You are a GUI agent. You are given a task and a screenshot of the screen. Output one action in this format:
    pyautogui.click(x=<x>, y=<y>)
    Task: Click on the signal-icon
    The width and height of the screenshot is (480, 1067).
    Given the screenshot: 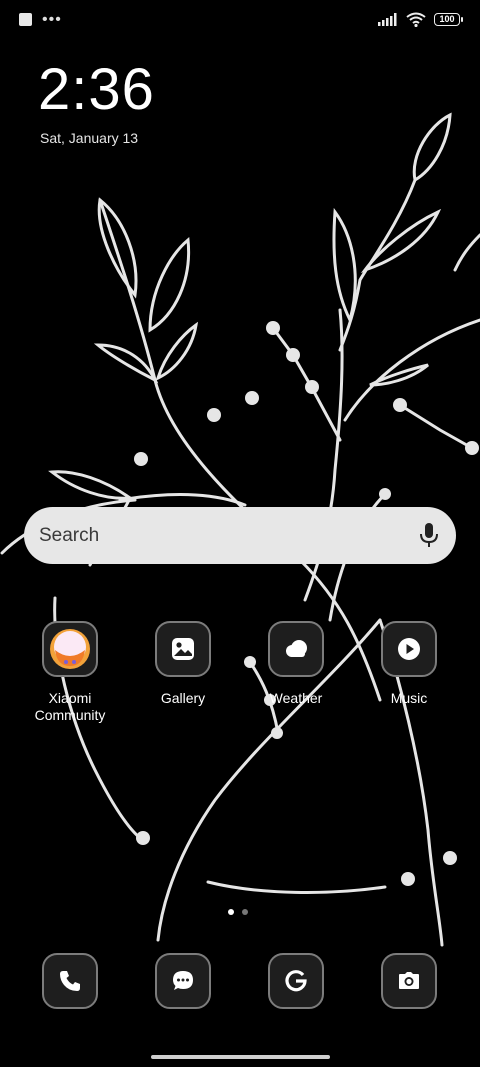 What is the action you would take?
    pyautogui.click(x=387, y=19)
    